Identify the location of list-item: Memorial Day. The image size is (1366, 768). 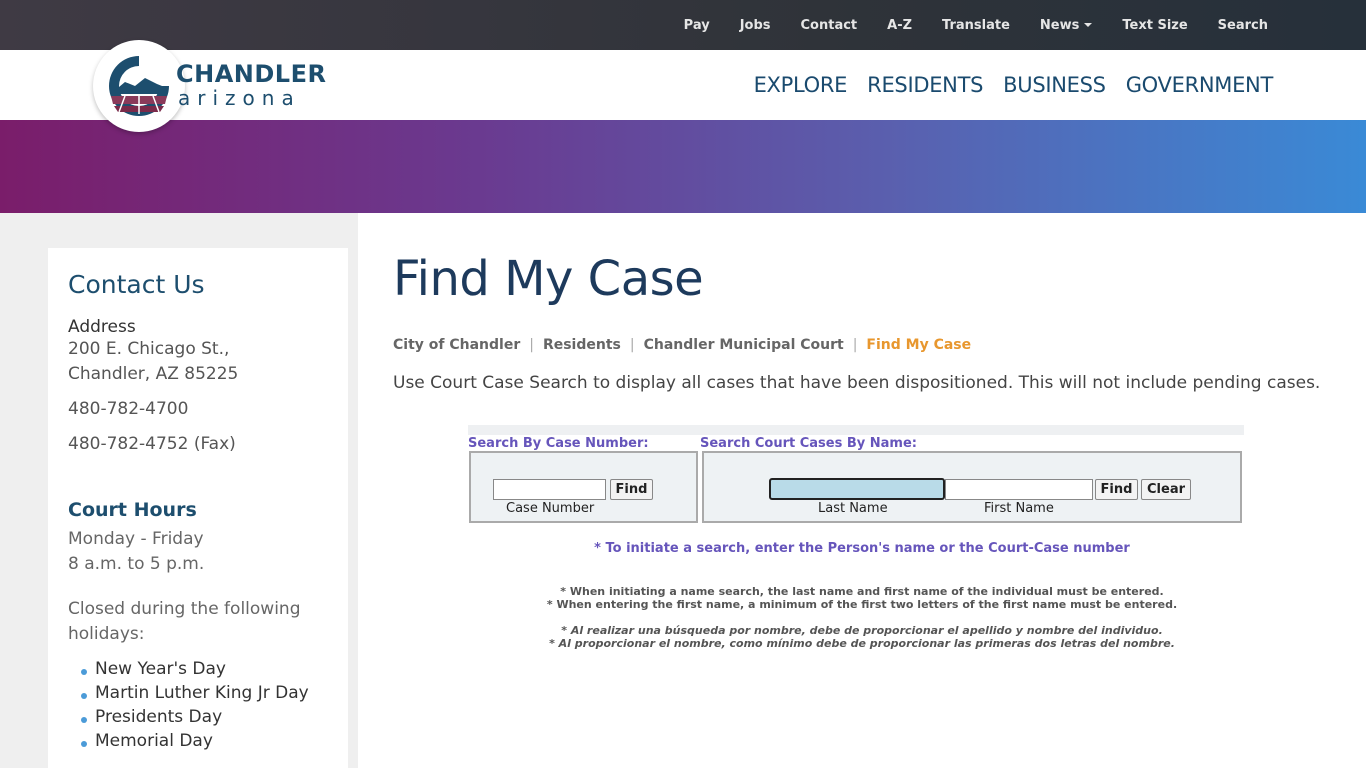
(204, 741).